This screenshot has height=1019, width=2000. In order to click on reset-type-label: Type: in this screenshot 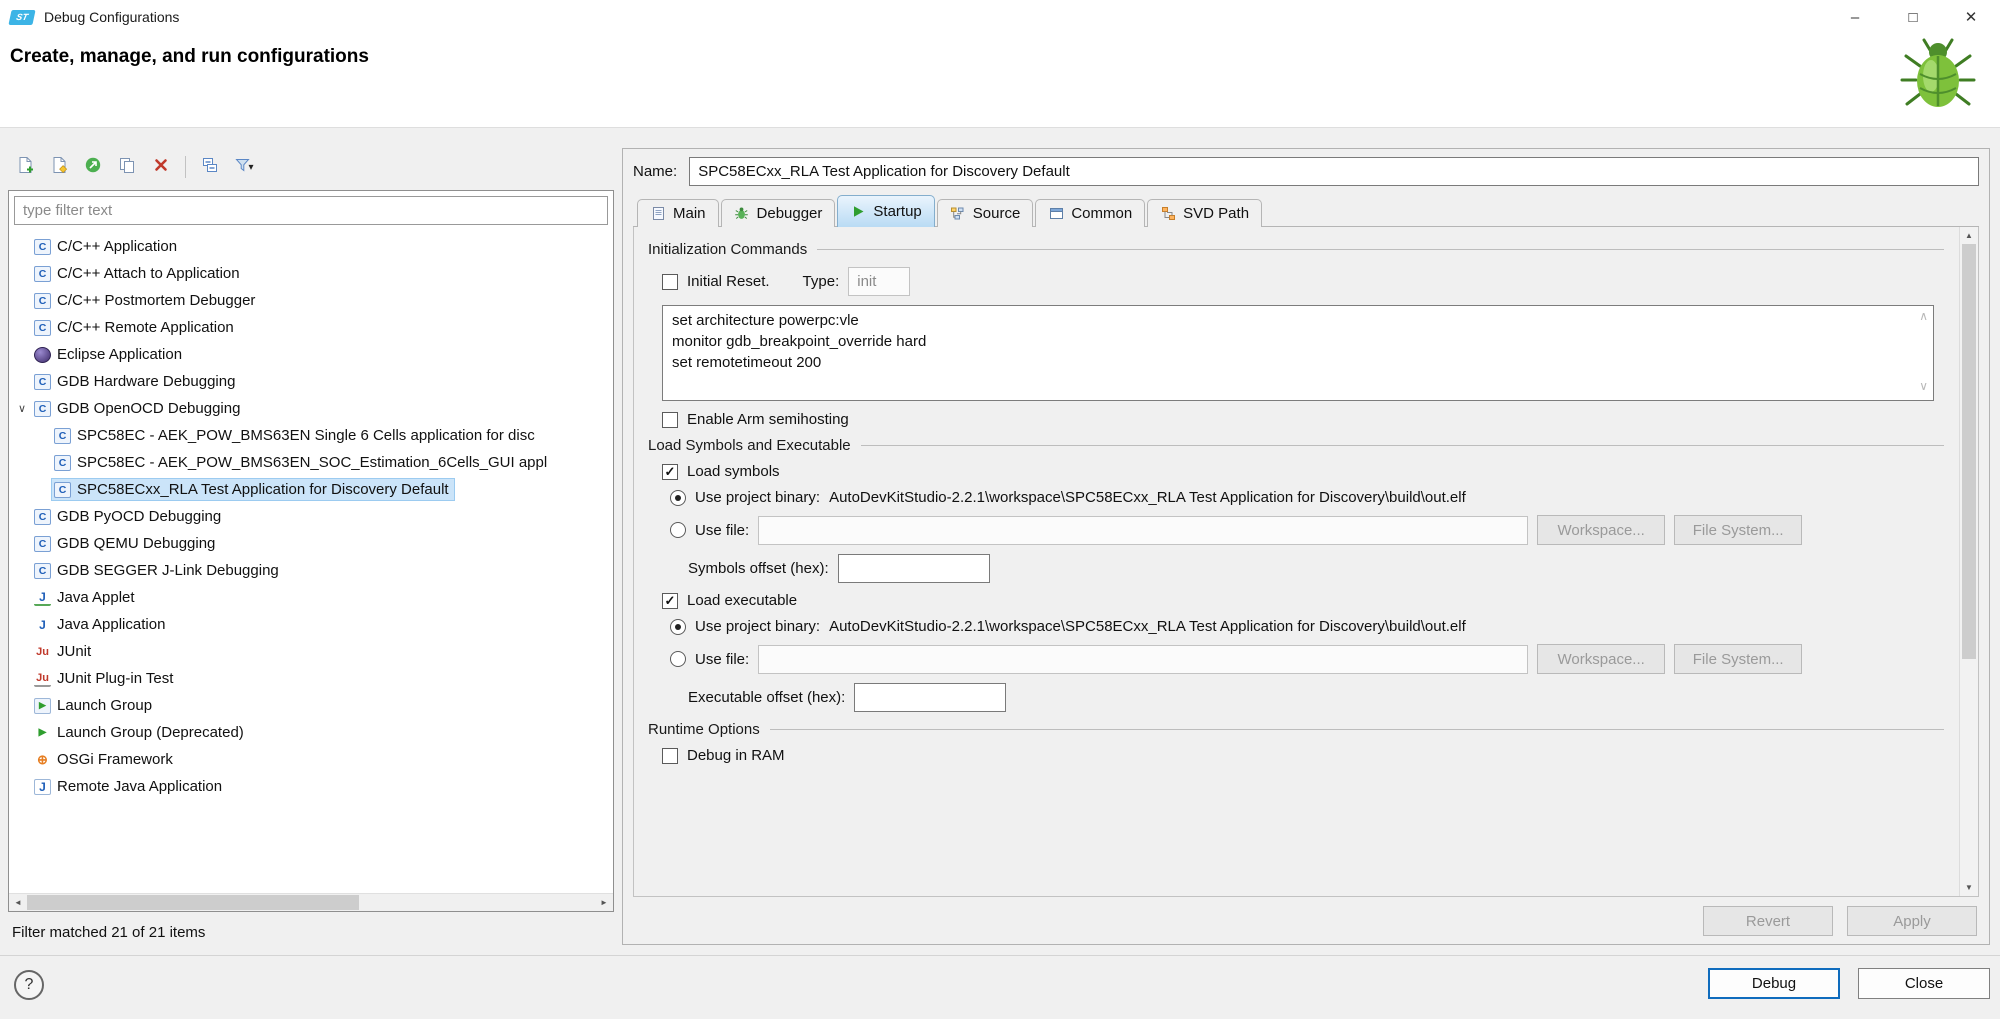, I will do `click(821, 281)`.